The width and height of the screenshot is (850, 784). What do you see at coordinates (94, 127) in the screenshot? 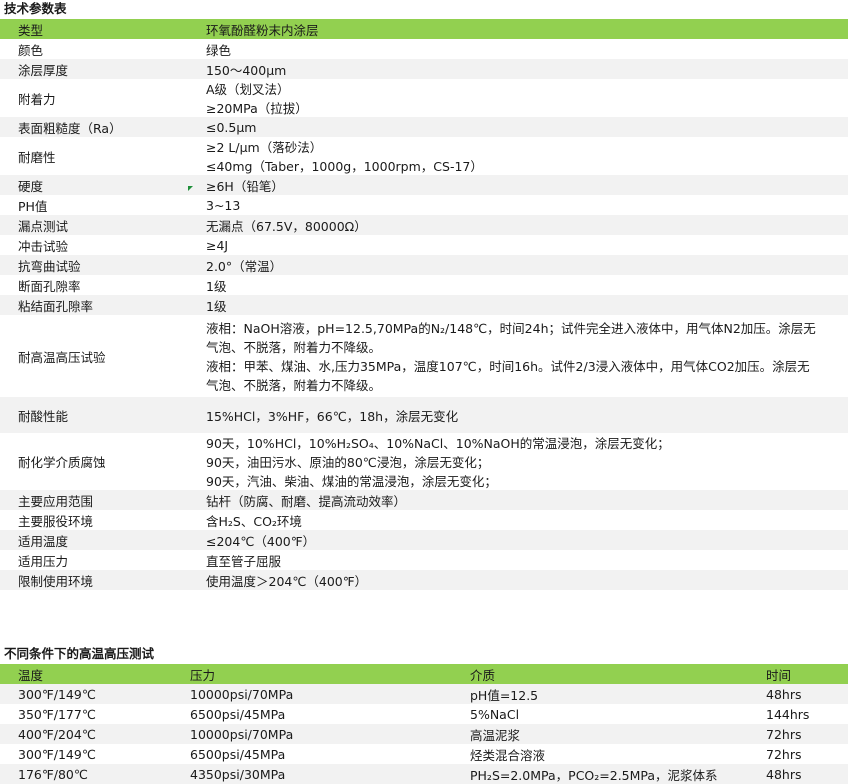
I see `spec-label: 表面粗糙度（Ra）` at bounding box center [94, 127].